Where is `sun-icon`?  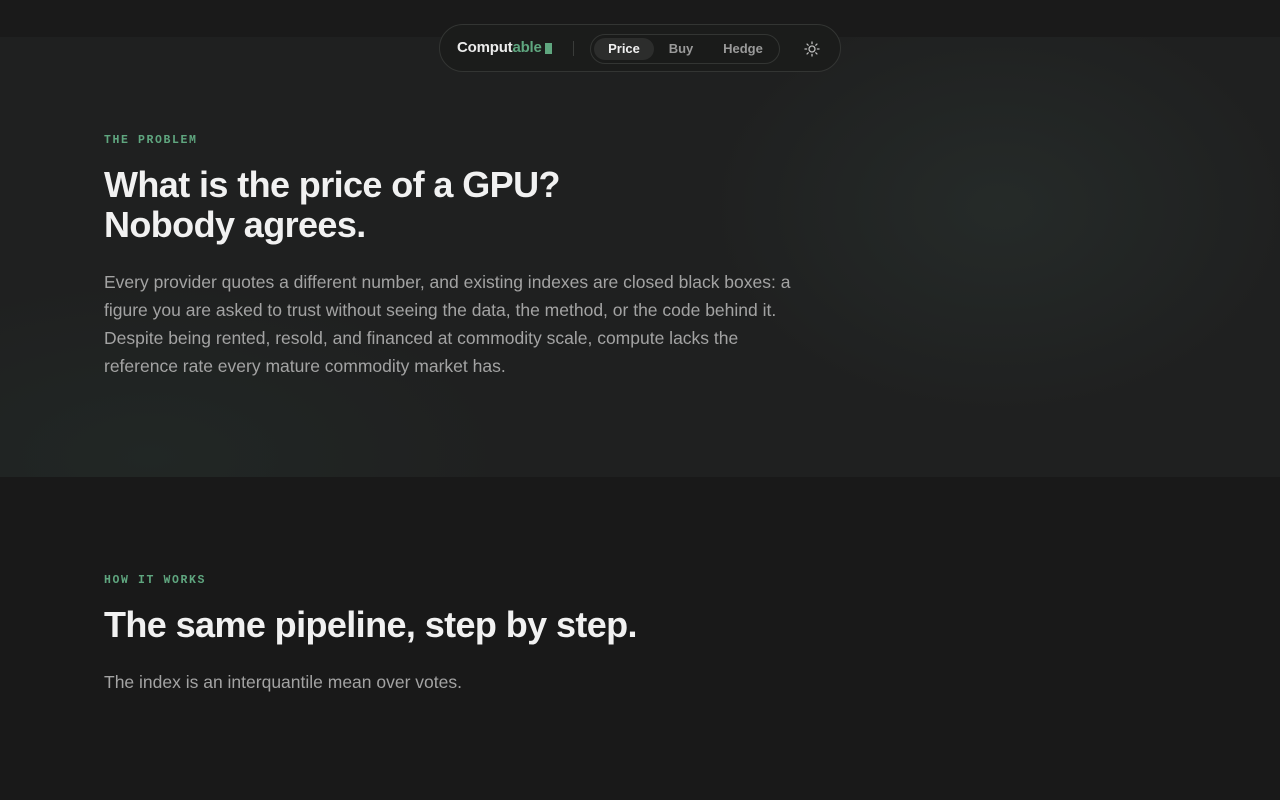 sun-icon is located at coordinates (812, 49).